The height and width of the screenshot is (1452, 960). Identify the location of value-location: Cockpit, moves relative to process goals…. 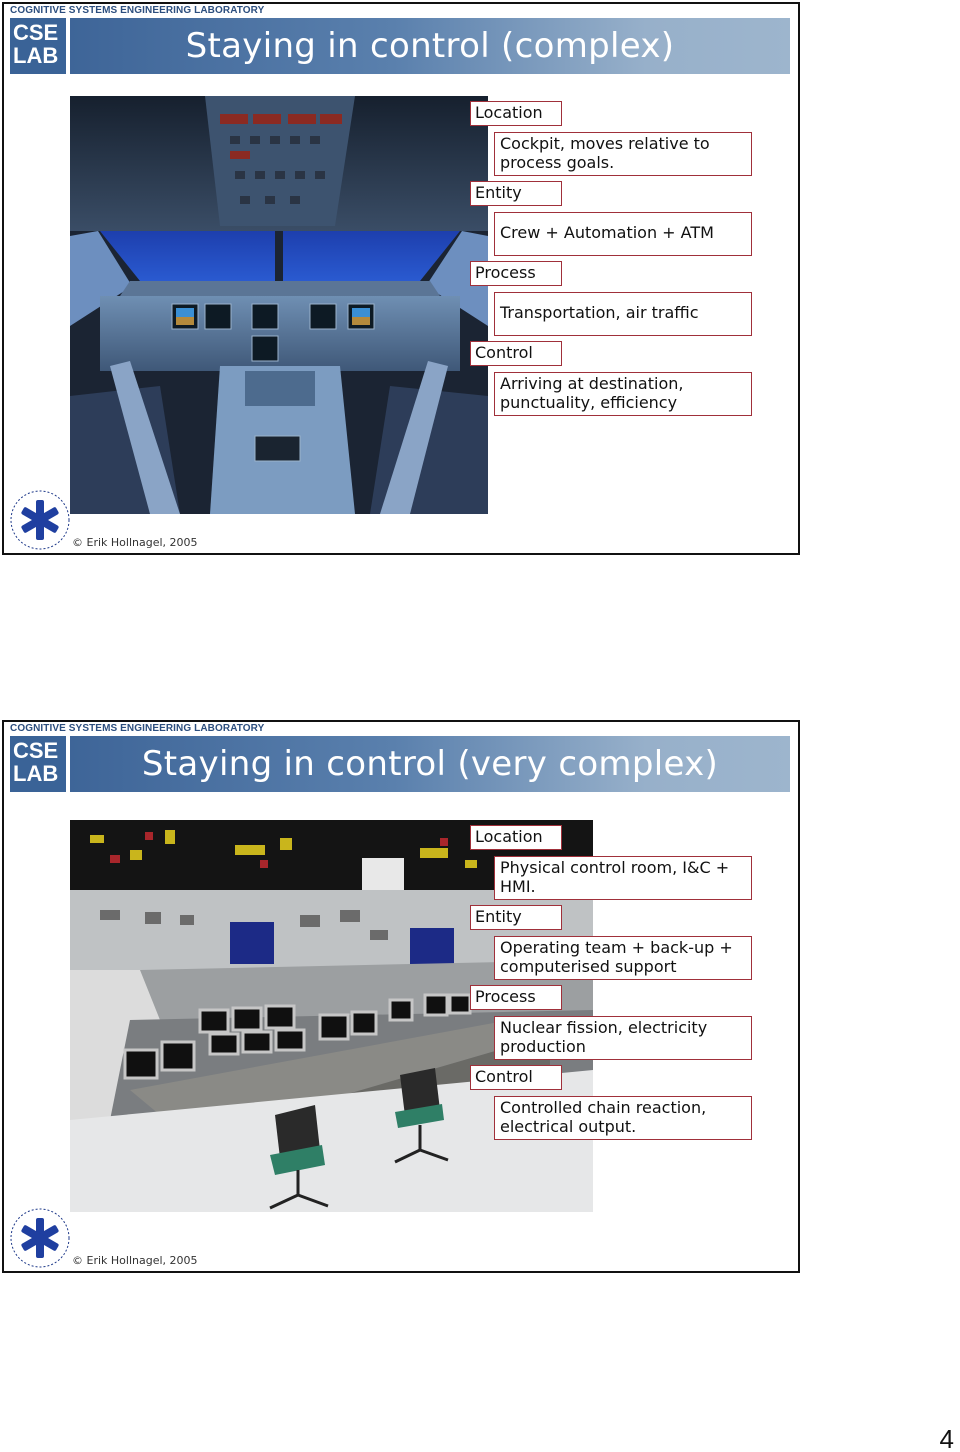
(623, 154).